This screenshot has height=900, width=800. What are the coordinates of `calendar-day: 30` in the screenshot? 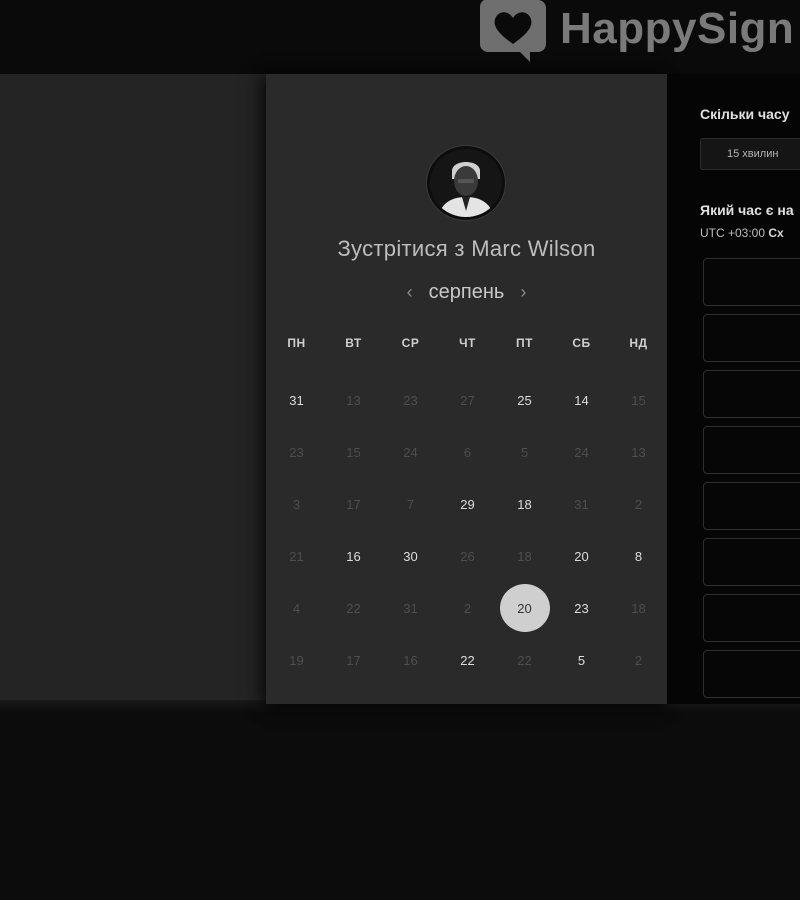 It's located at (410, 556).